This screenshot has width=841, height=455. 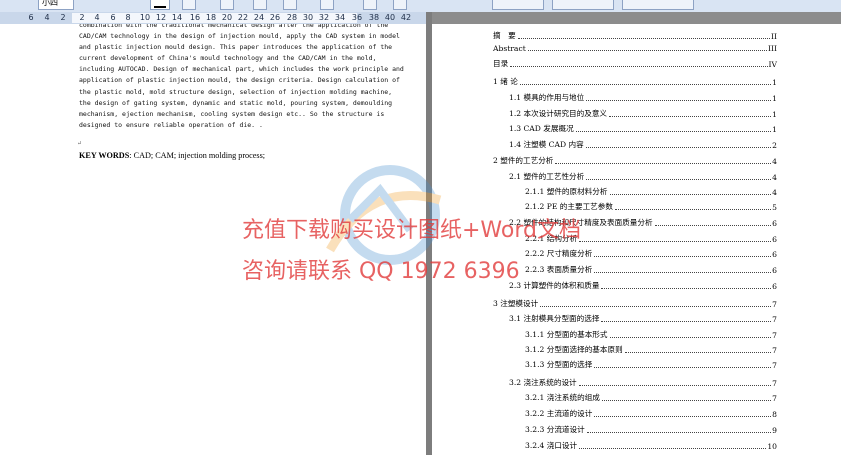 I want to click on toc-entry-label: 3.2.1 浇注系统的组成, so click(x=562, y=397).